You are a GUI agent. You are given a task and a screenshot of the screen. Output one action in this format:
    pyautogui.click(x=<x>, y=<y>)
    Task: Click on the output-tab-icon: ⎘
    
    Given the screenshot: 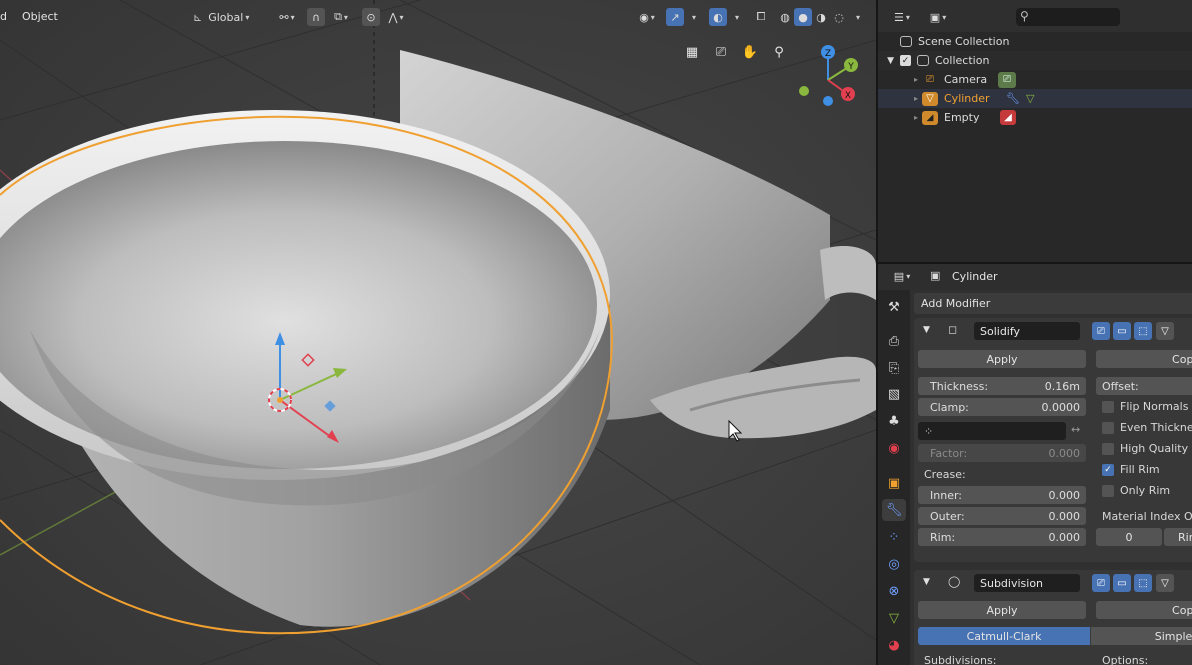 What is the action you would take?
    pyautogui.click(x=894, y=368)
    